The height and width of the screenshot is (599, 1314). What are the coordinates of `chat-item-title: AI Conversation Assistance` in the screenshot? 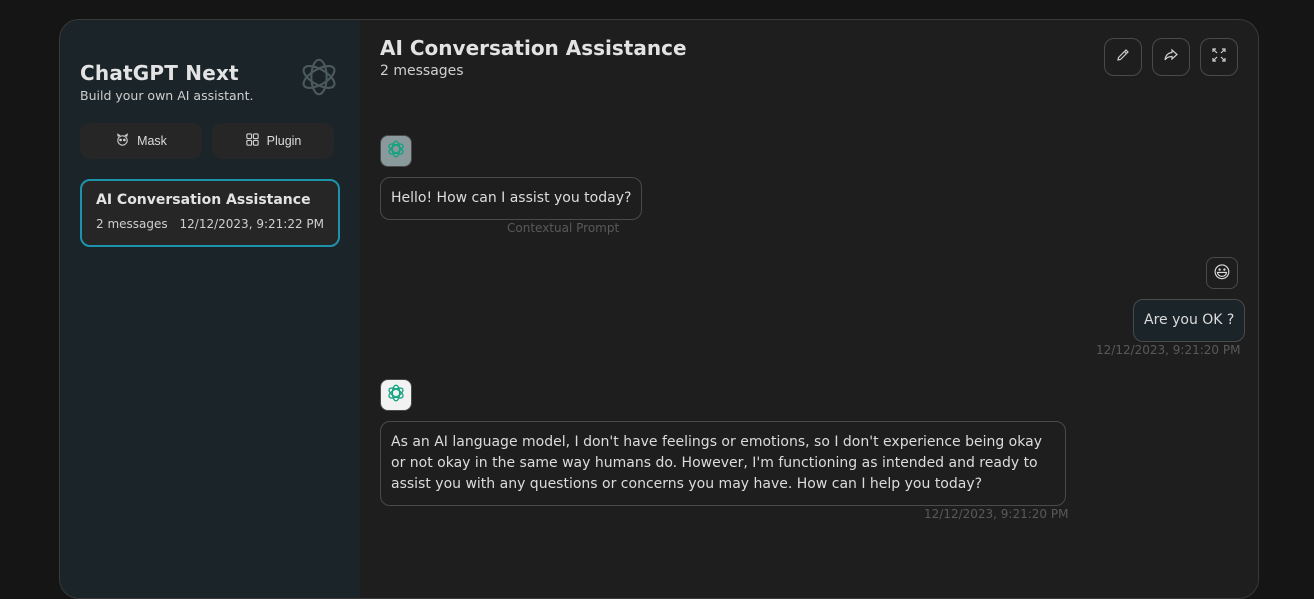 It's located at (203, 200).